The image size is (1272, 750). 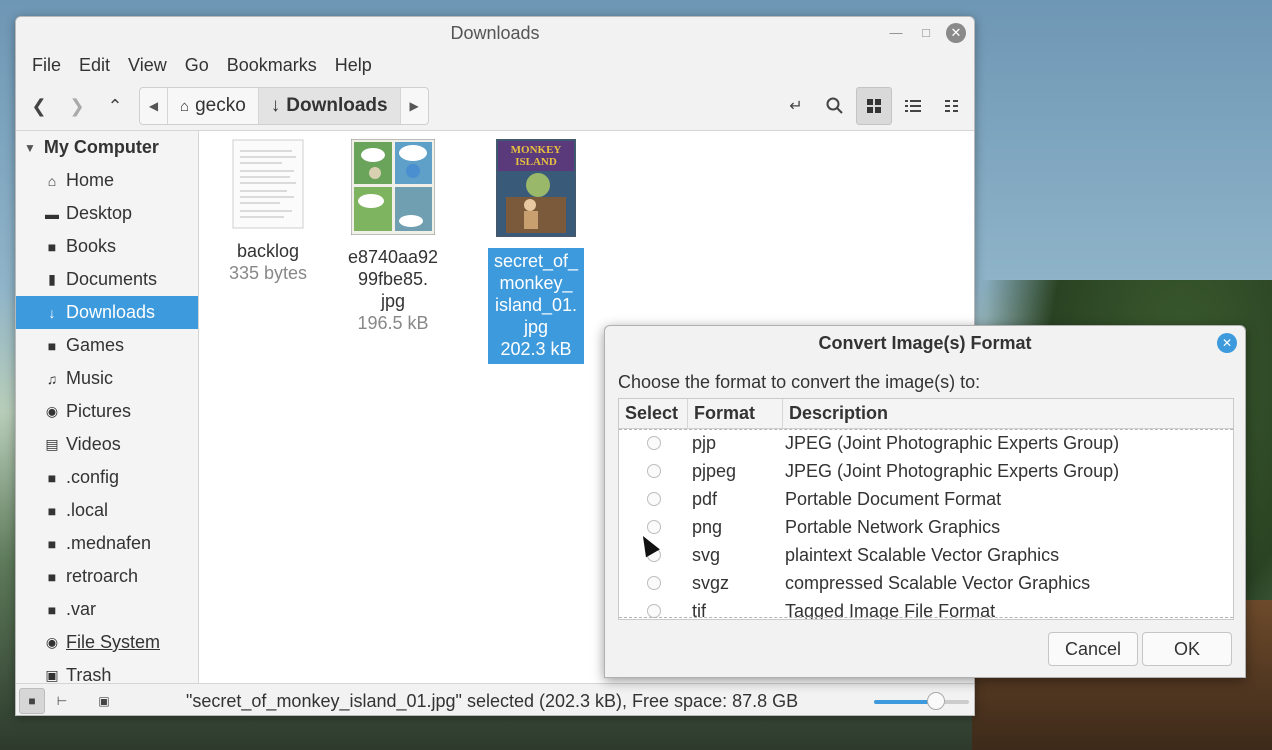 I want to click on camera-icon: ◉, so click(x=52, y=411).